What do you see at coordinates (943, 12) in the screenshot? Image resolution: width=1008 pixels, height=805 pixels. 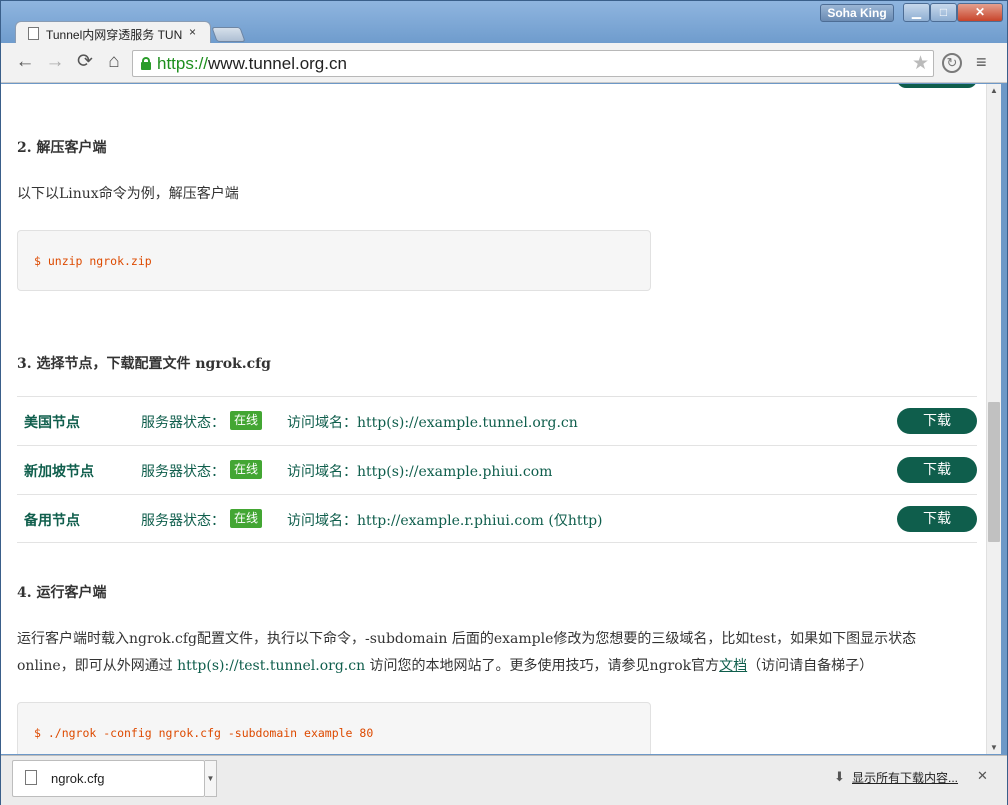 I see `maximize-button: □` at bounding box center [943, 12].